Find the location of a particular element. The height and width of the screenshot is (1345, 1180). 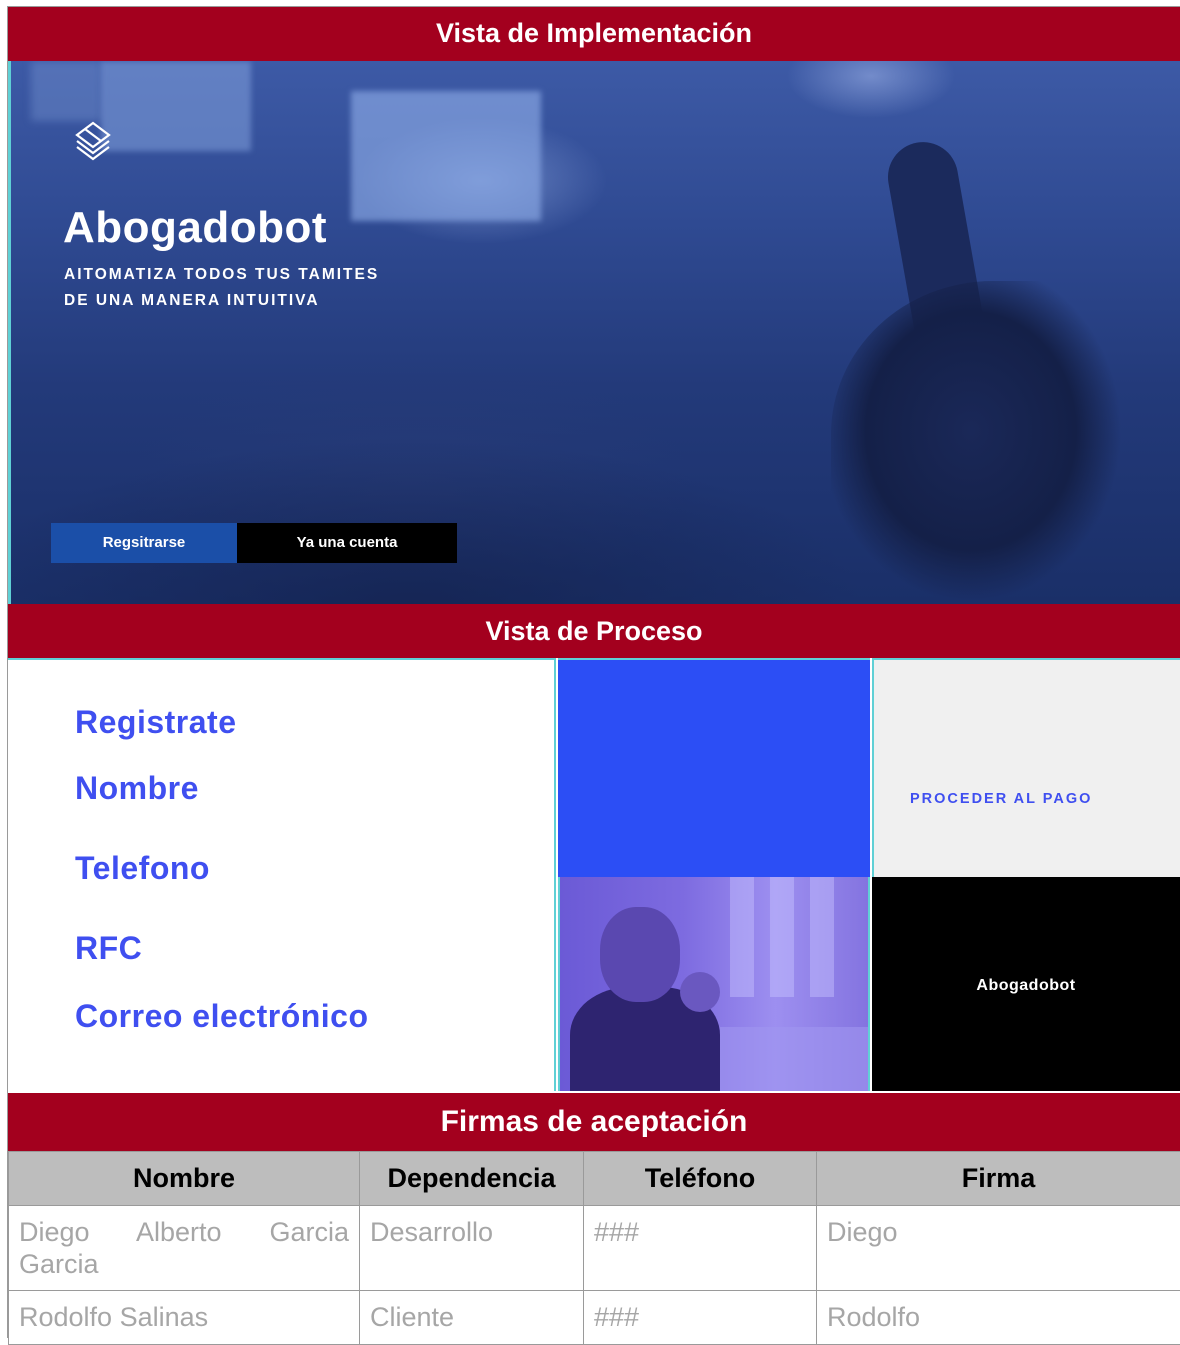

table-header-row: Nombre Dependencia Teléfono Firma is located at coordinates (594, 1179).